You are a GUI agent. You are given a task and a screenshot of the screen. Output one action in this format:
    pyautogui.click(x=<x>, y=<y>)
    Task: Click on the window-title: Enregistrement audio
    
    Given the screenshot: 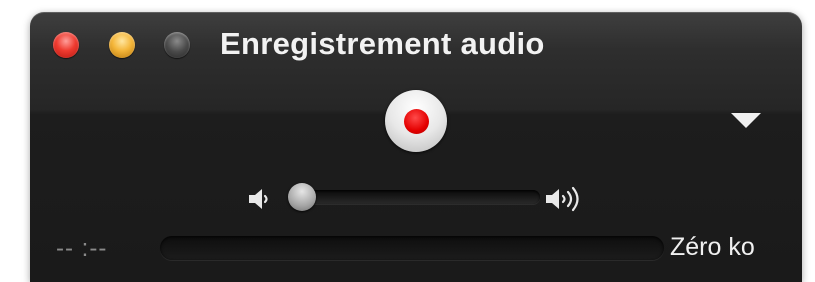 What is the action you would take?
    pyautogui.click(x=382, y=43)
    